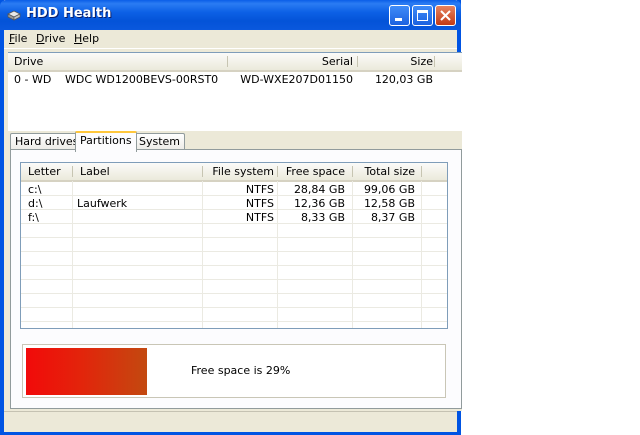 The height and width of the screenshot is (435, 640). Describe the element at coordinates (389, 189) in the screenshot. I see `partition-total-size: 99,06 GB` at that location.